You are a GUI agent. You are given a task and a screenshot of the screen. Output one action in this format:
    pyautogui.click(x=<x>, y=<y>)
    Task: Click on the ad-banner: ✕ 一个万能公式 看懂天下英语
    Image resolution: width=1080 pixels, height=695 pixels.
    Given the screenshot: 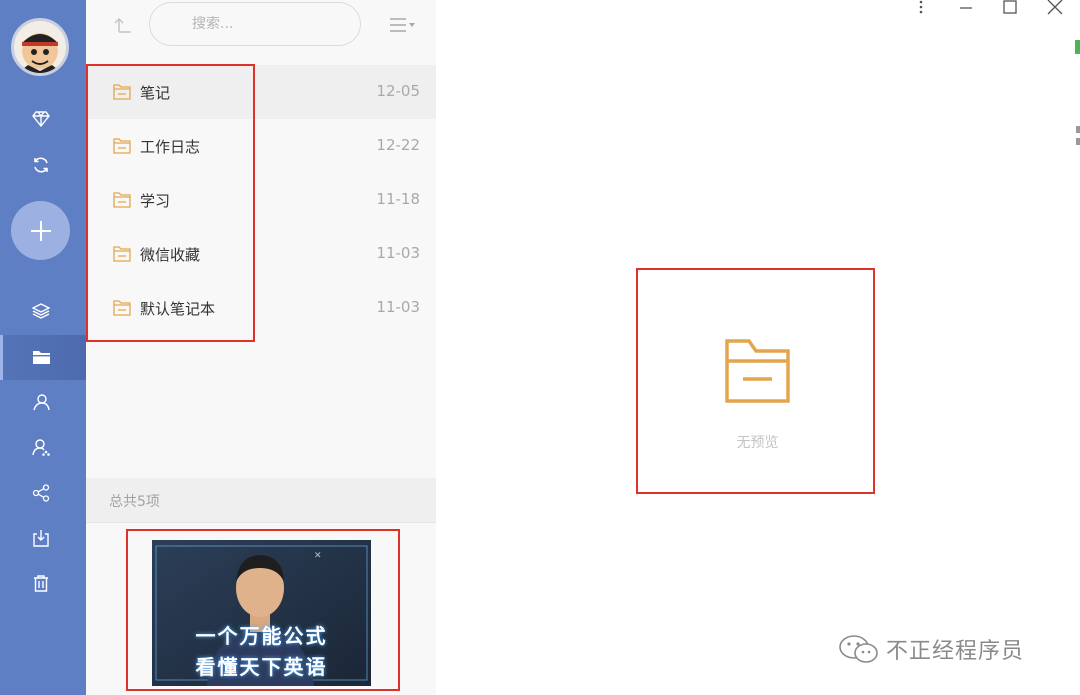 What is the action you would take?
    pyautogui.click(x=261, y=613)
    